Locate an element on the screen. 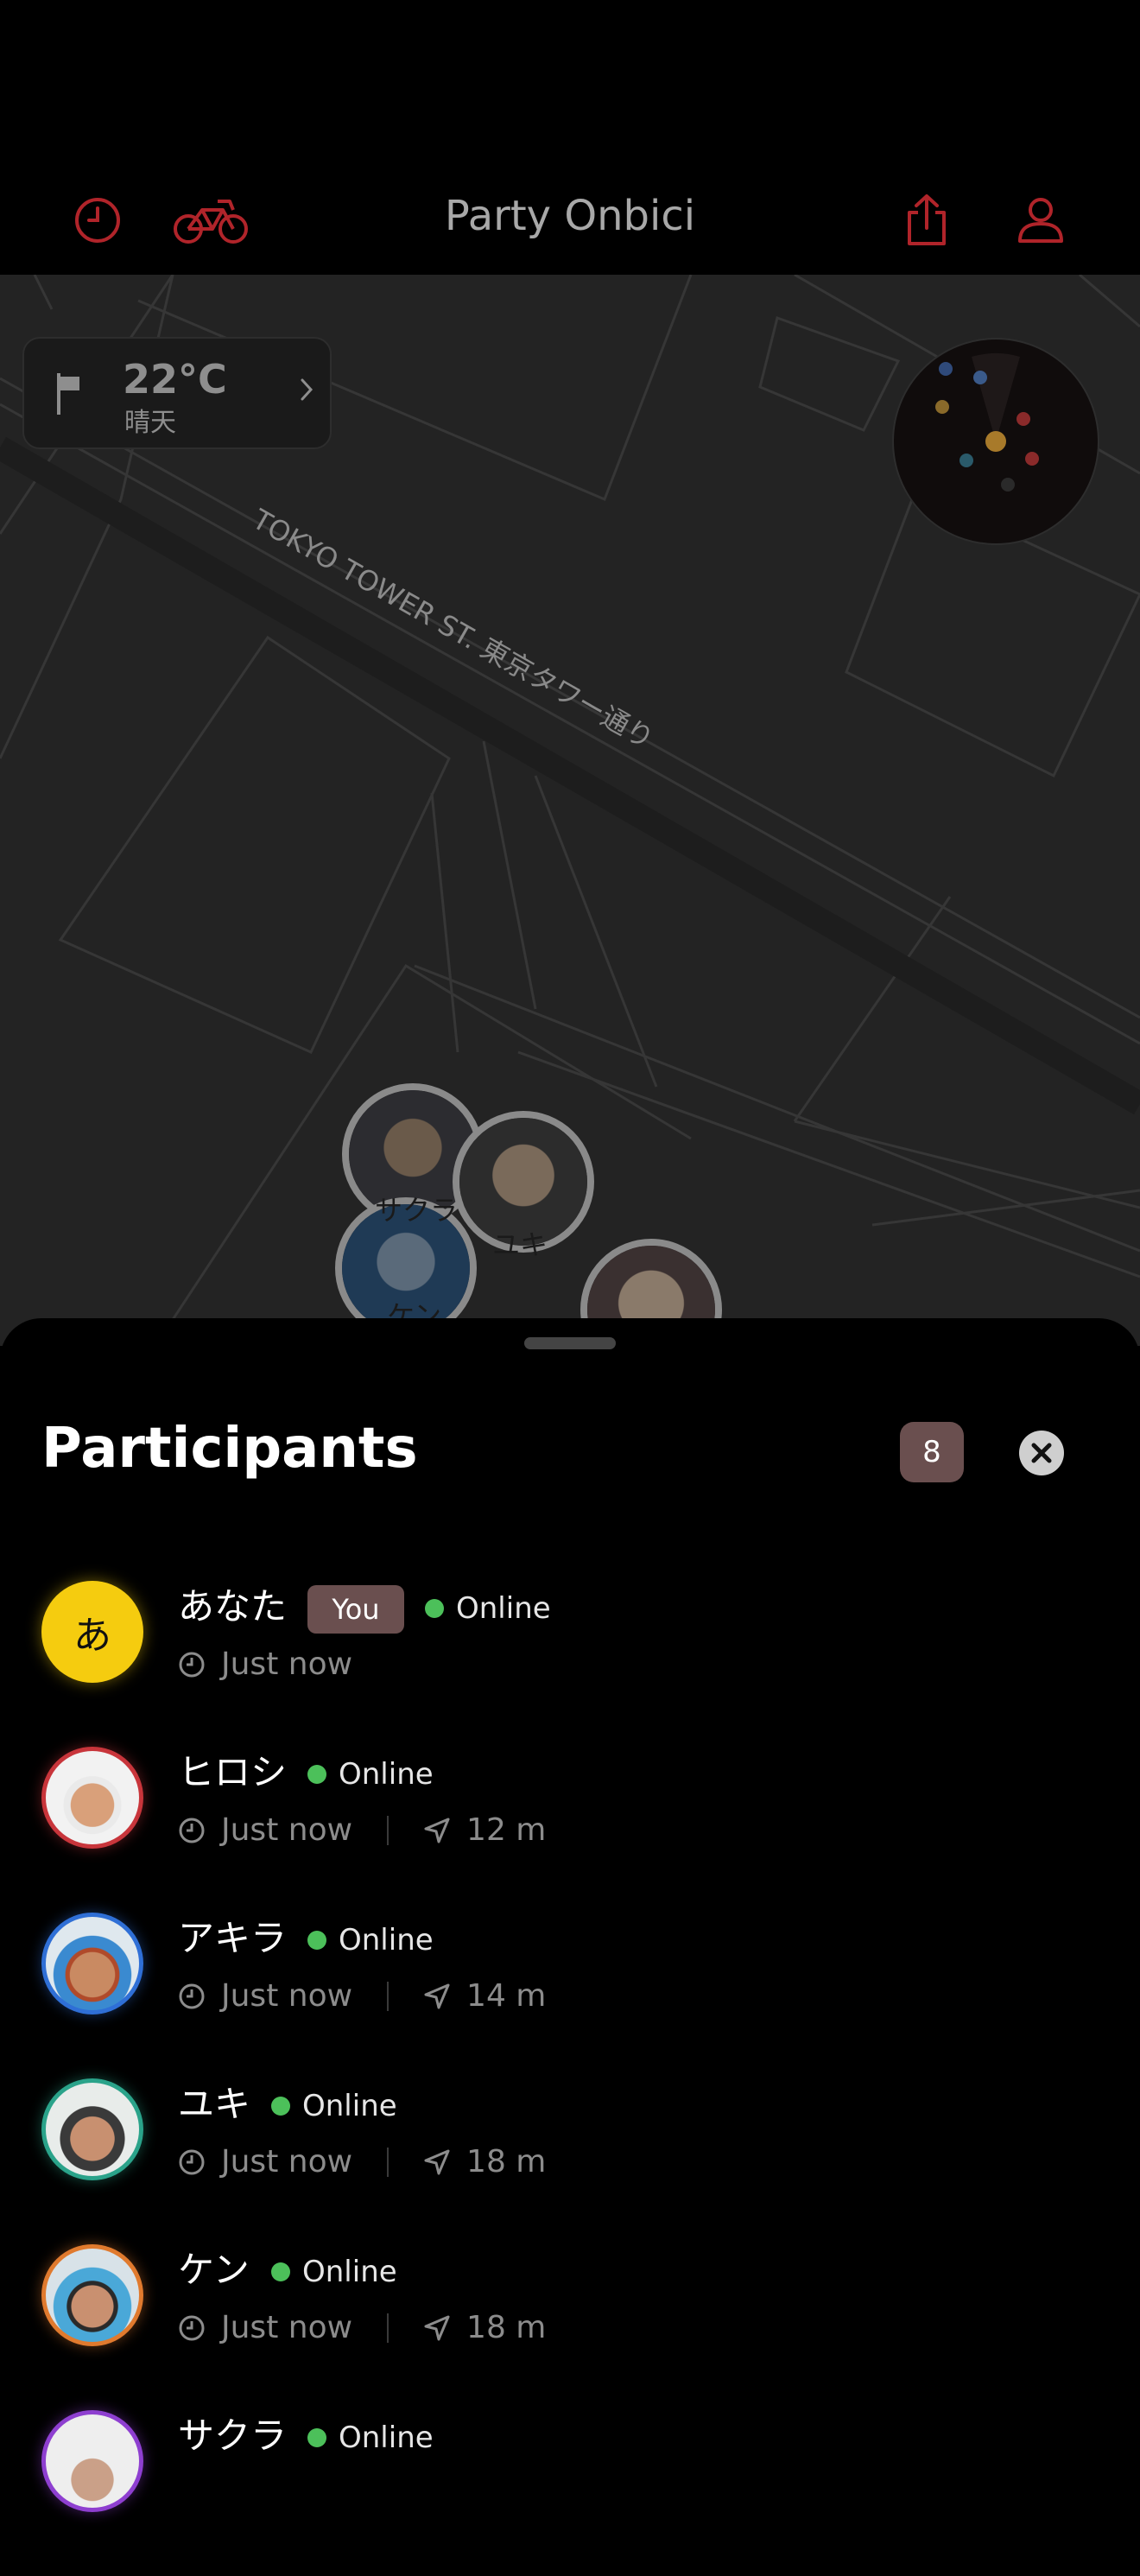 The width and height of the screenshot is (1140, 2576). radar-compass is located at coordinates (995, 441).